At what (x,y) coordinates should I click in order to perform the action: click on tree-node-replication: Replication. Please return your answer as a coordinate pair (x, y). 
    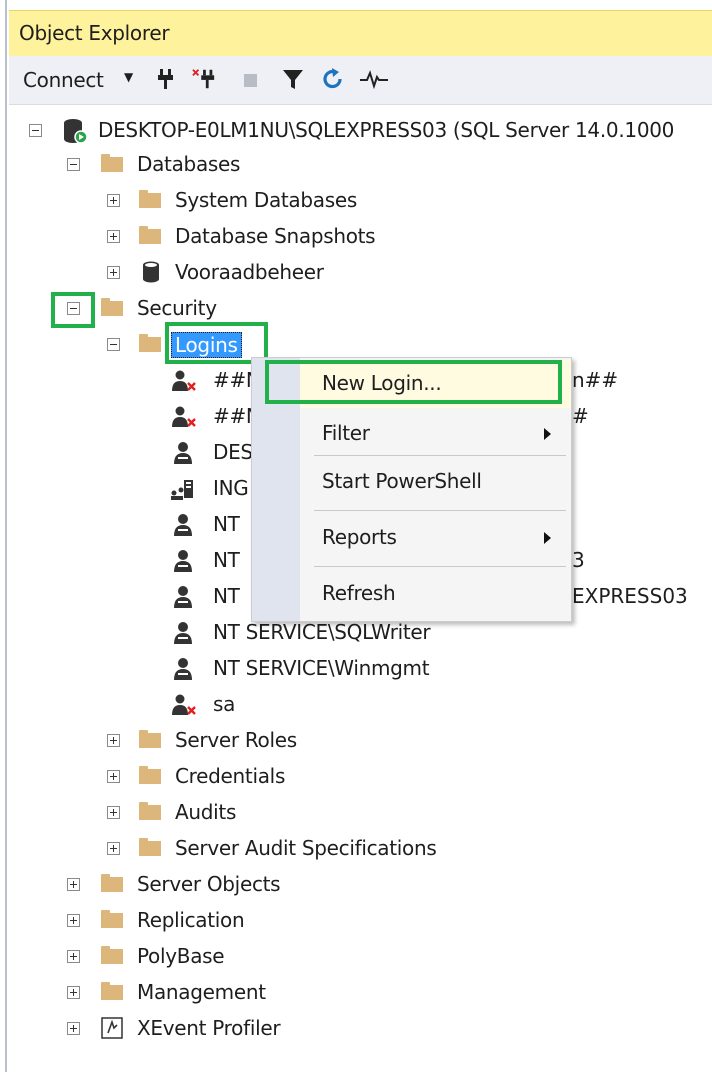
    Looking at the image, I should click on (356, 921).